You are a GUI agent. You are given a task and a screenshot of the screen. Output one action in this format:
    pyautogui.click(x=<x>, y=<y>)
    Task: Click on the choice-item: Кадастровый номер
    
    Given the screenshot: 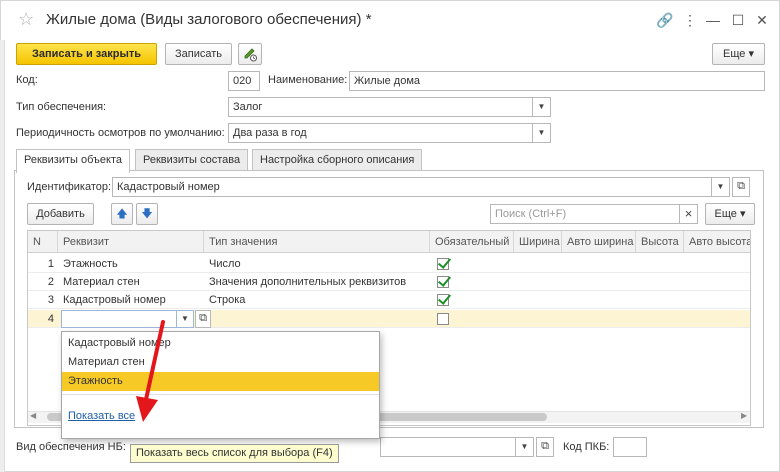 What is the action you would take?
    pyautogui.click(x=220, y=343)
    